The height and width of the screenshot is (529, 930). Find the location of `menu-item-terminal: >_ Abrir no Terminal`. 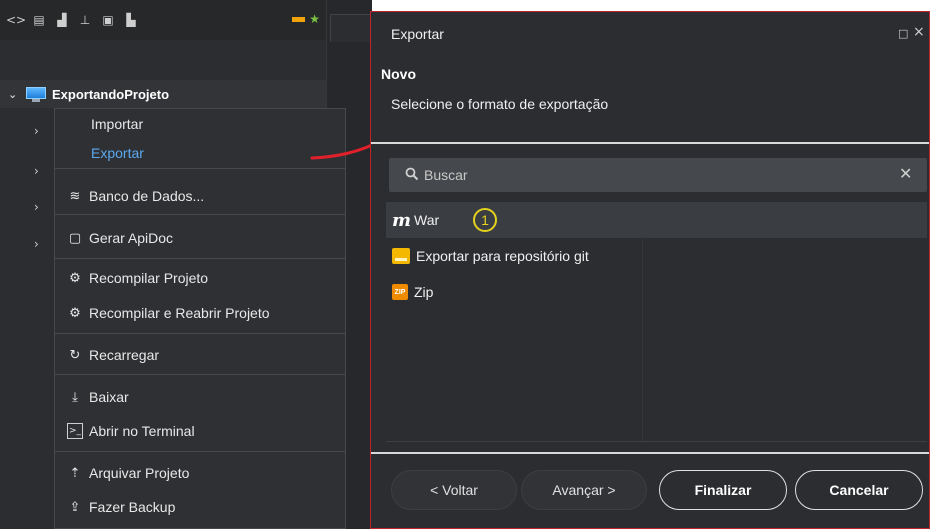

menu-item-terminal: >_ Abrir no Terminal is located at coordinates (131, 431).